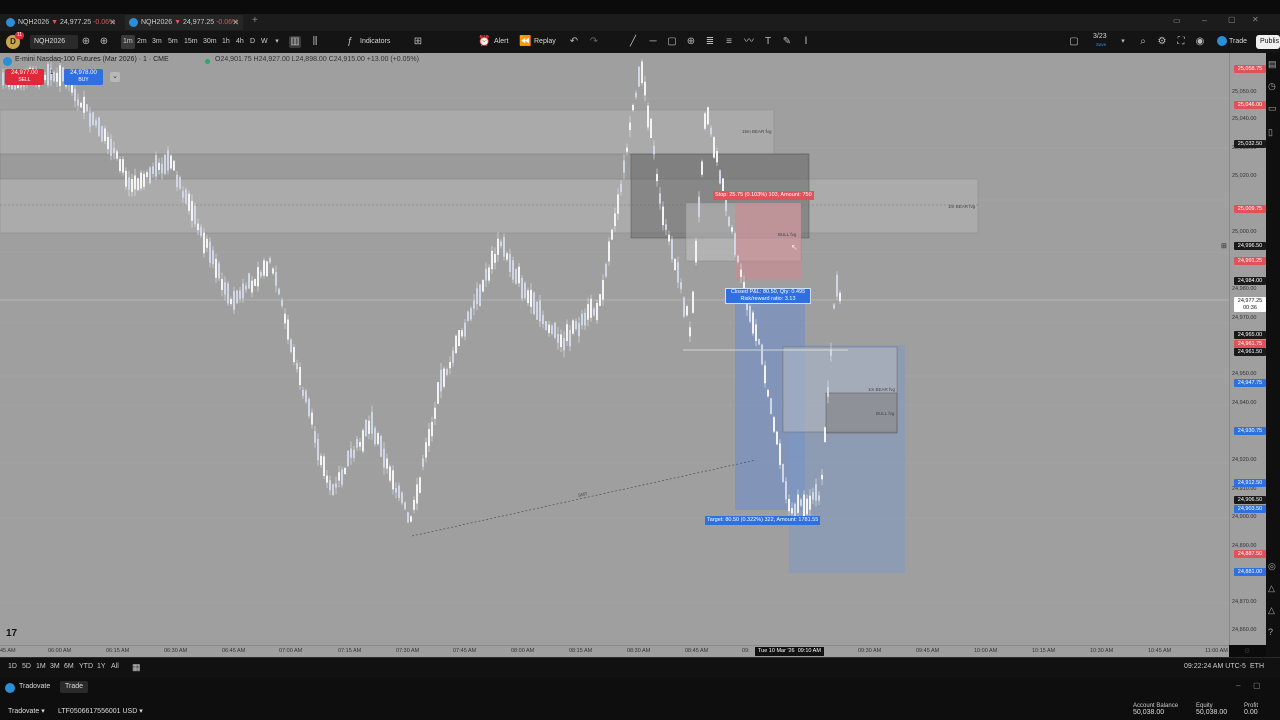 This screenshot has height=720, width=1280. I want to click on trade-button: Trade, so click(1238, 42).